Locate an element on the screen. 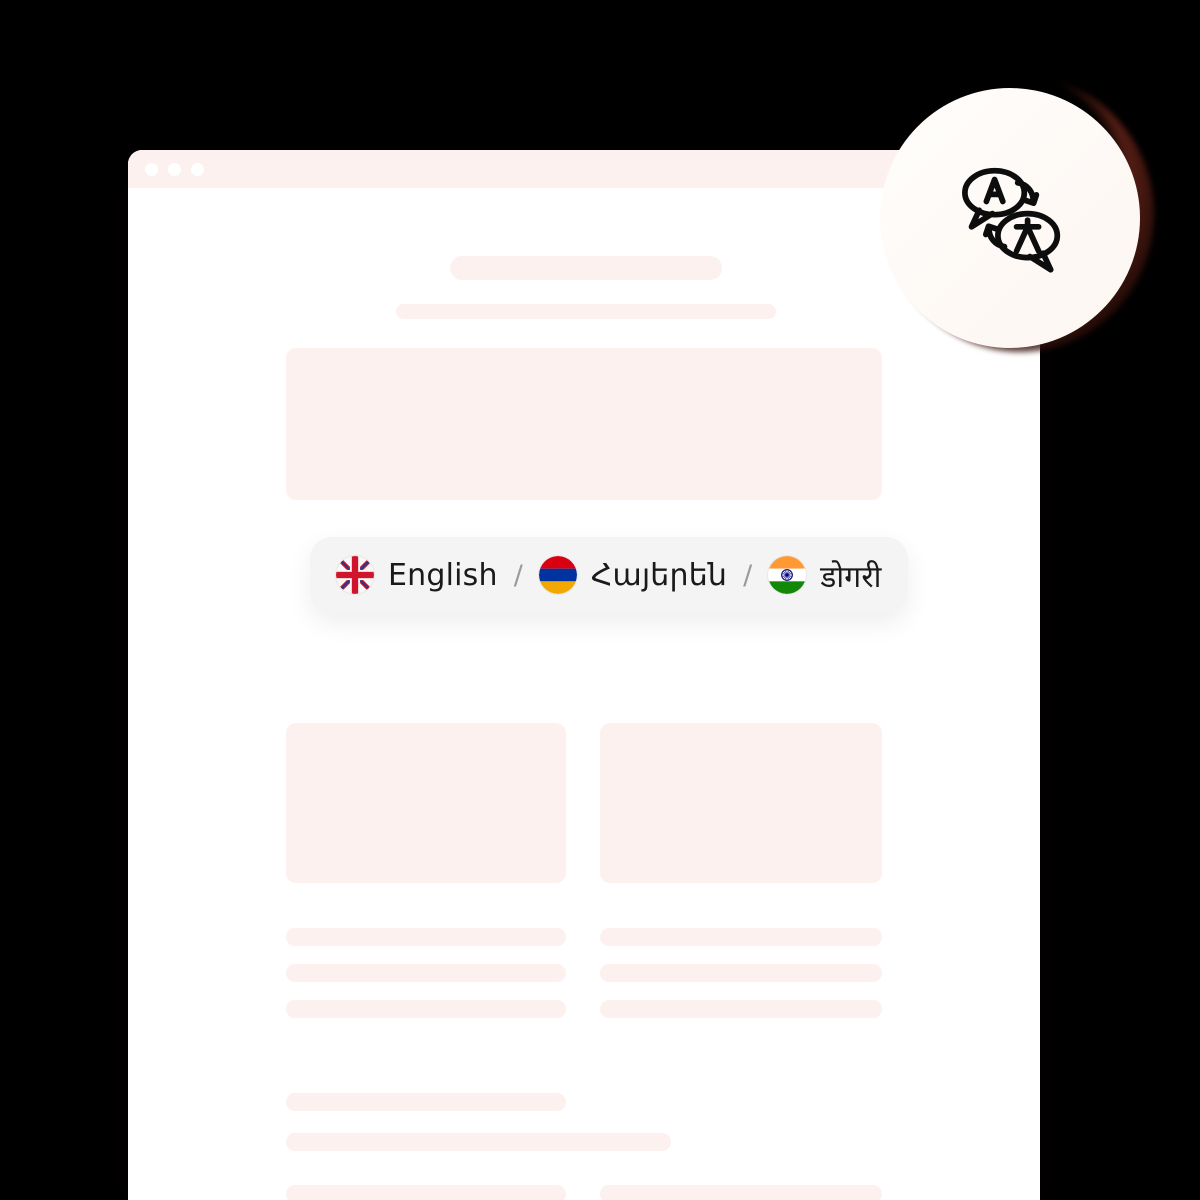  skeleton-hero-subtitle is located at coordinates (586, 311).